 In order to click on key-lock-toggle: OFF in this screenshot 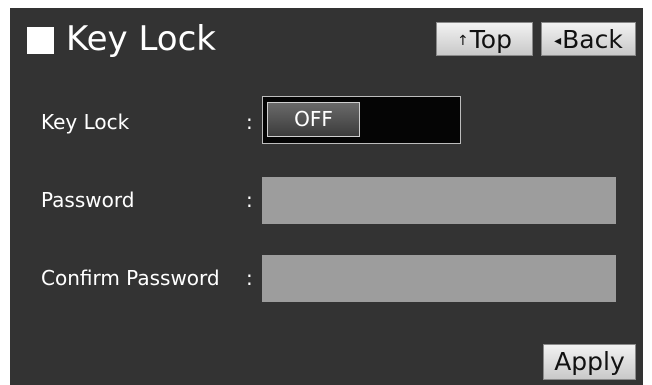, I will do `click(361, 120)`.